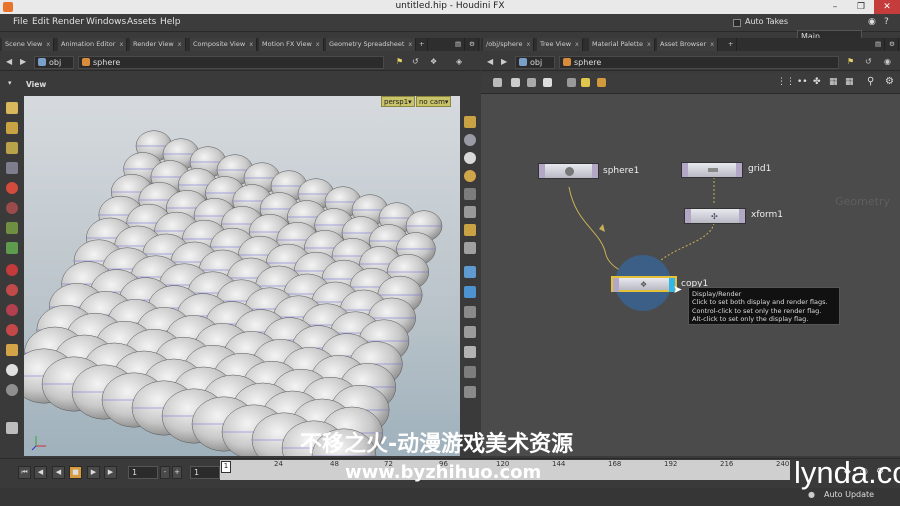  What do you see at coordinates (833, 82) in the screenshot?
I see `snap-grid-icon: ▦` at bounding box center [833, 82].